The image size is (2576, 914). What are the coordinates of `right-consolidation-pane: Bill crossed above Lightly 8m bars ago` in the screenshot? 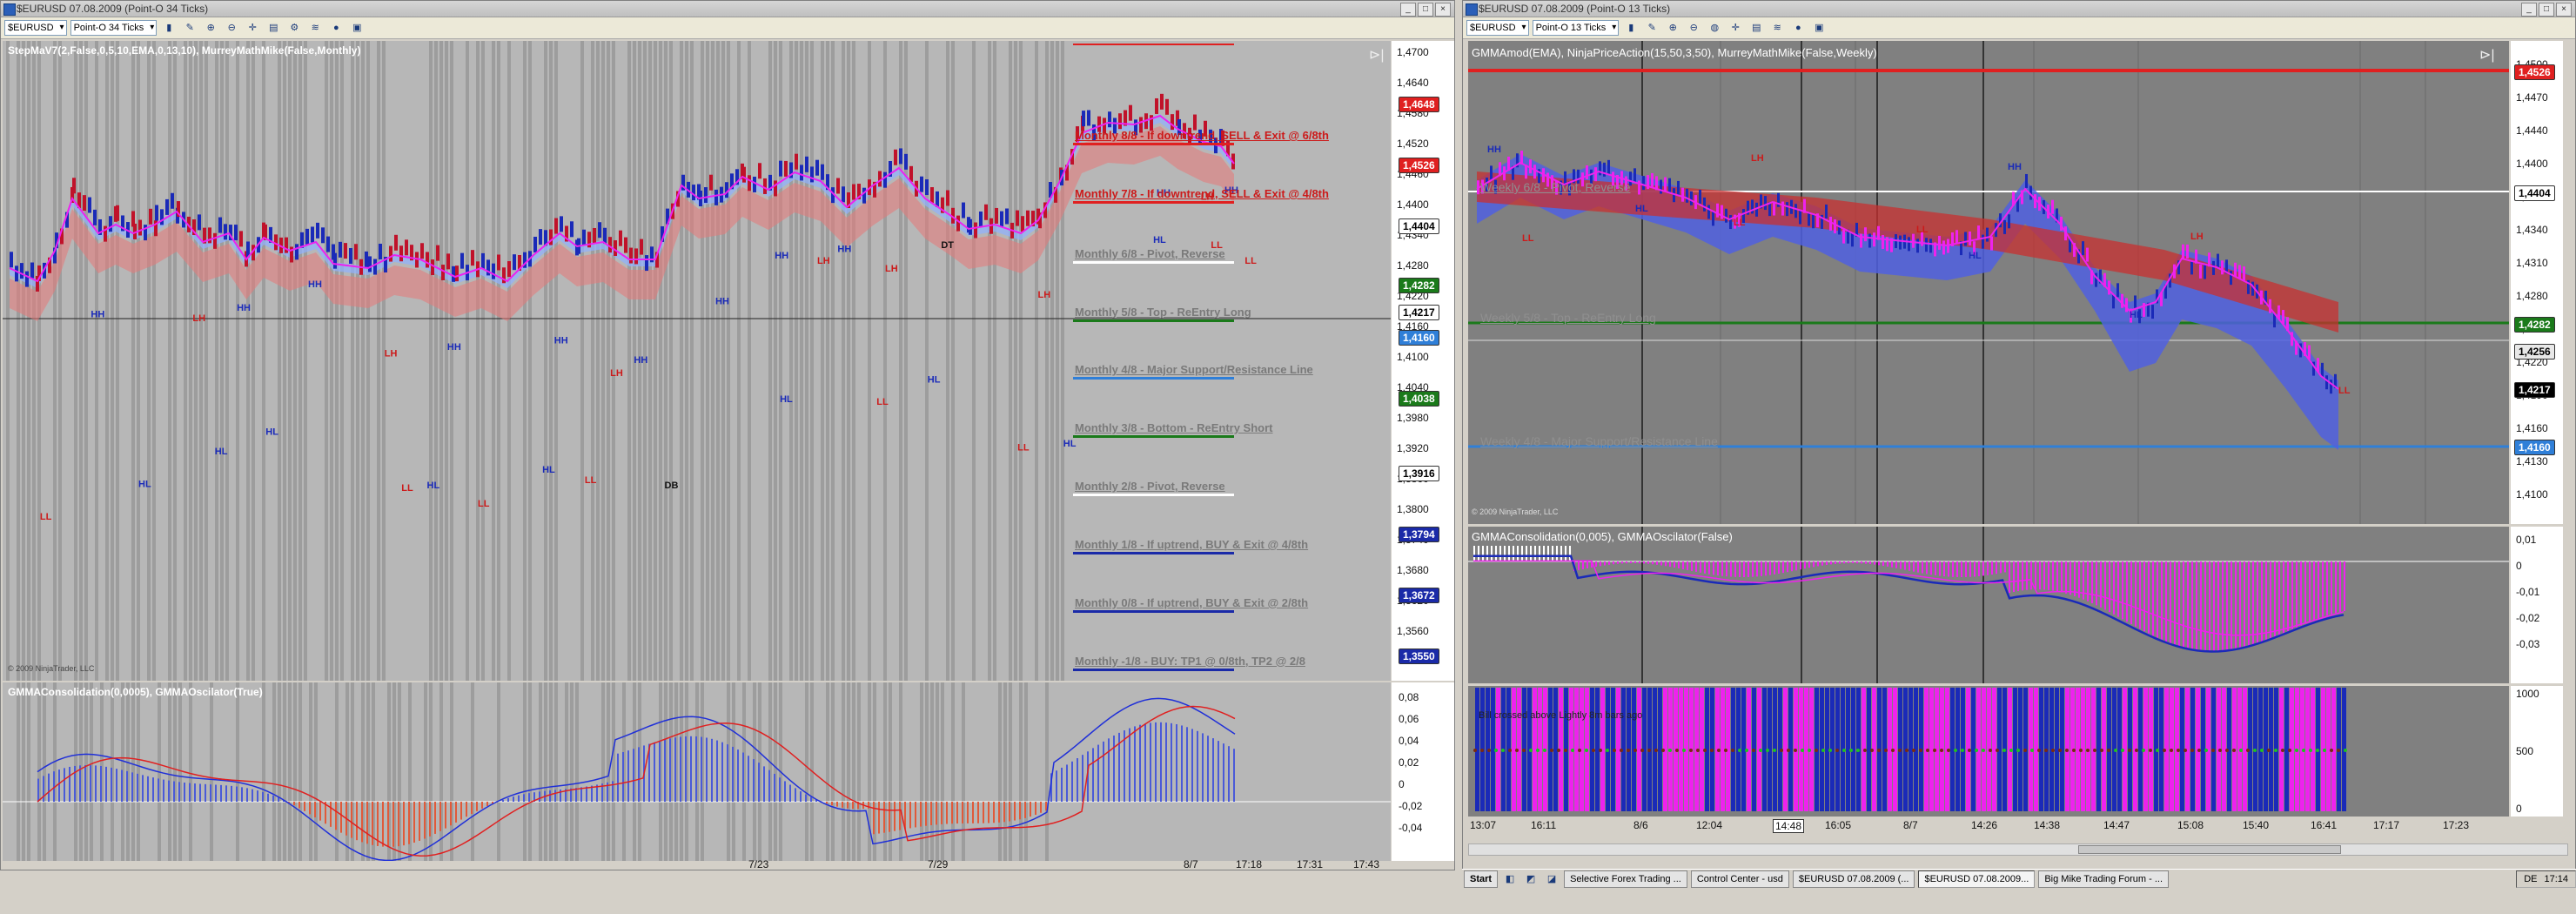 It's located at (1988, 752).